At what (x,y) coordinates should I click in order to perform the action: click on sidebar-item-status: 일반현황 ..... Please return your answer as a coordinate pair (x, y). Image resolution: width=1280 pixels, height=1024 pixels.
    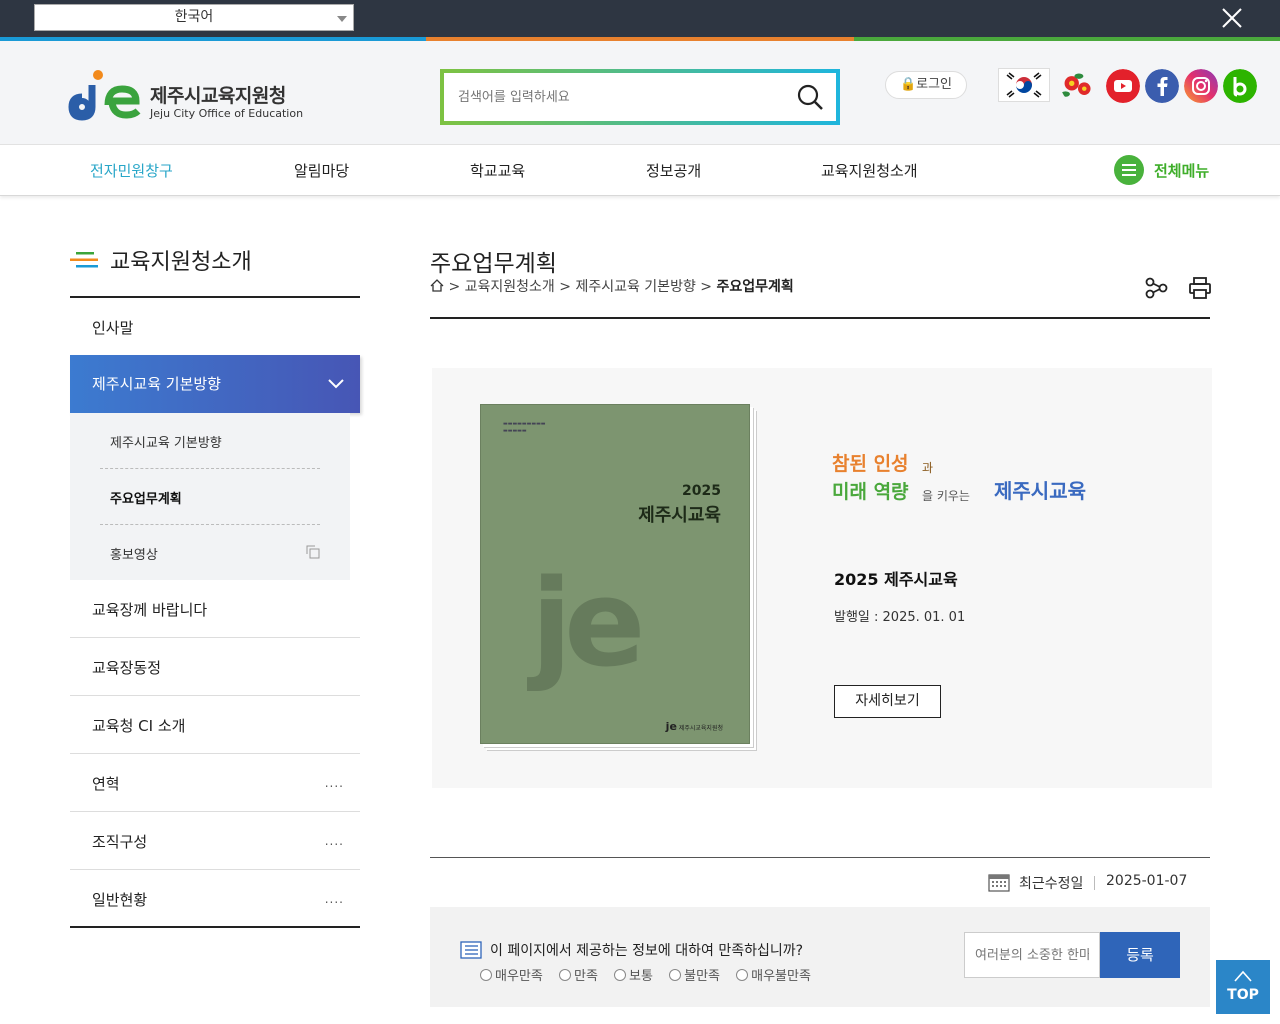
    Looking at the image, I should click on (215, 899).